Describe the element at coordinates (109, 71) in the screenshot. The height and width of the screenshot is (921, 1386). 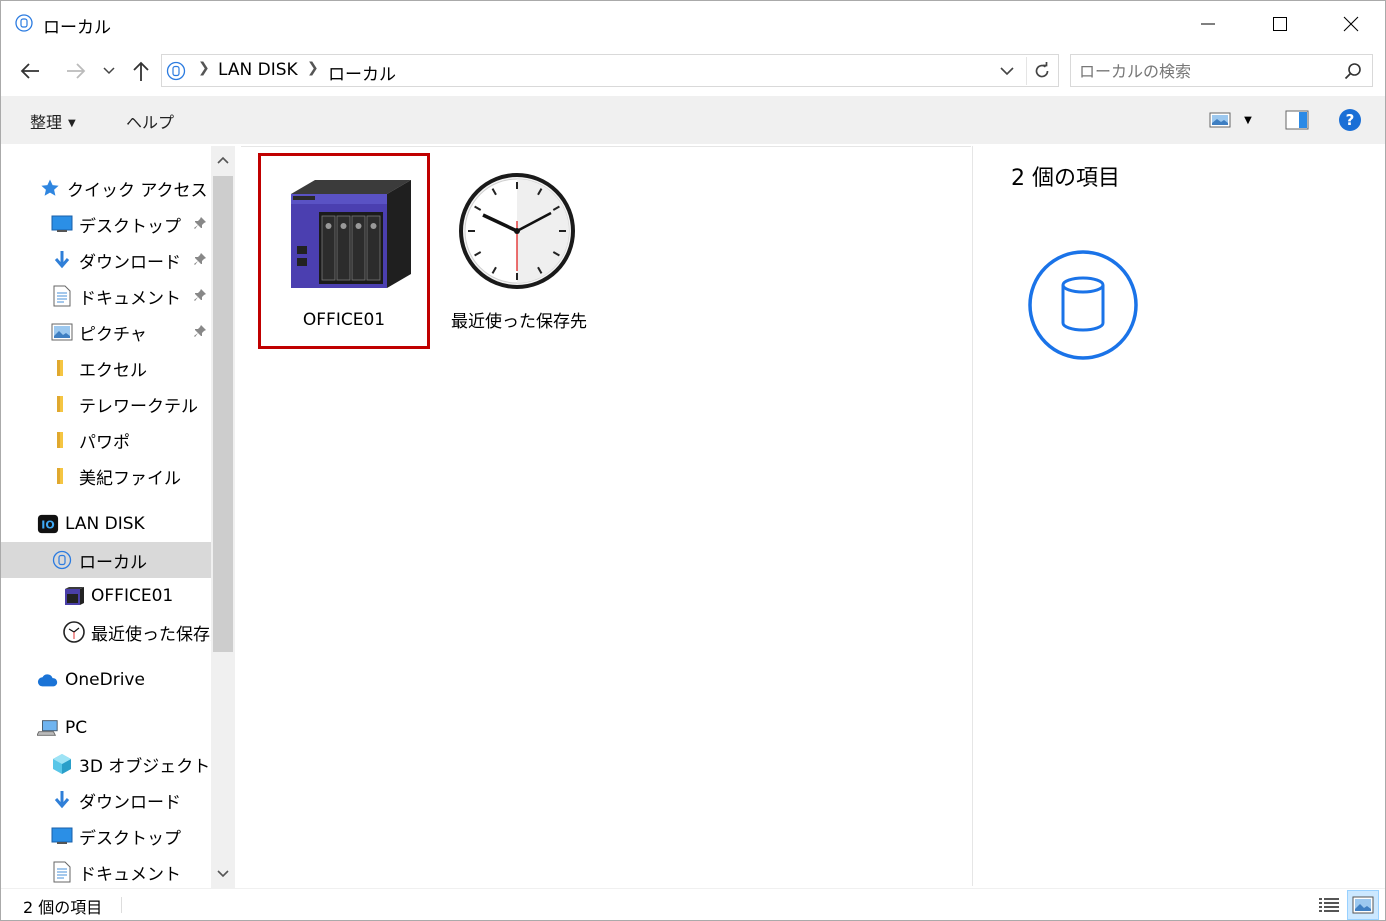
I see `recent-locations-button` at that location.